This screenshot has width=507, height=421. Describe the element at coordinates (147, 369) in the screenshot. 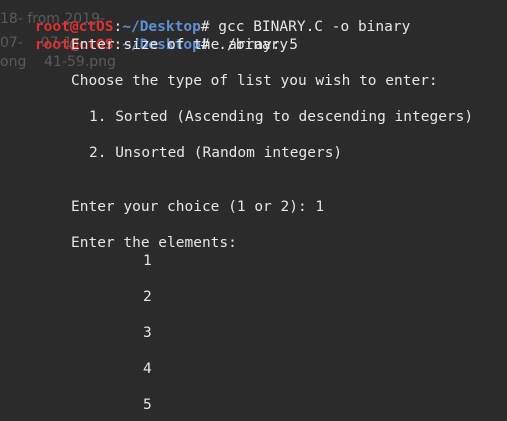

I see `element-value: 4` at that location.